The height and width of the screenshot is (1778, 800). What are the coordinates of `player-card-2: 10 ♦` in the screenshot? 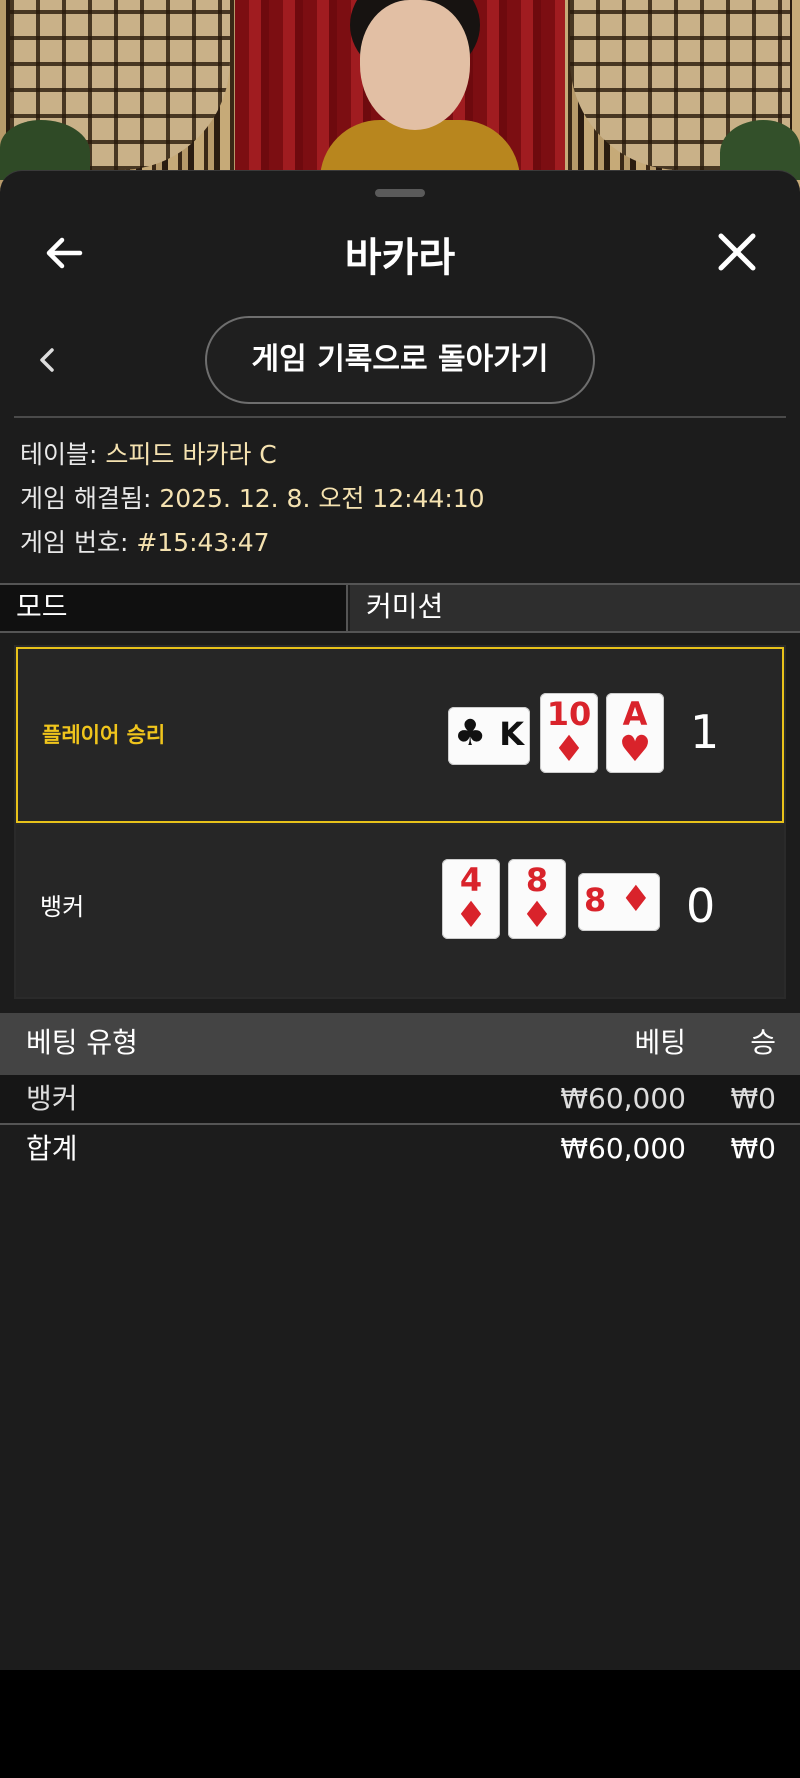 It's located at (569, 733).